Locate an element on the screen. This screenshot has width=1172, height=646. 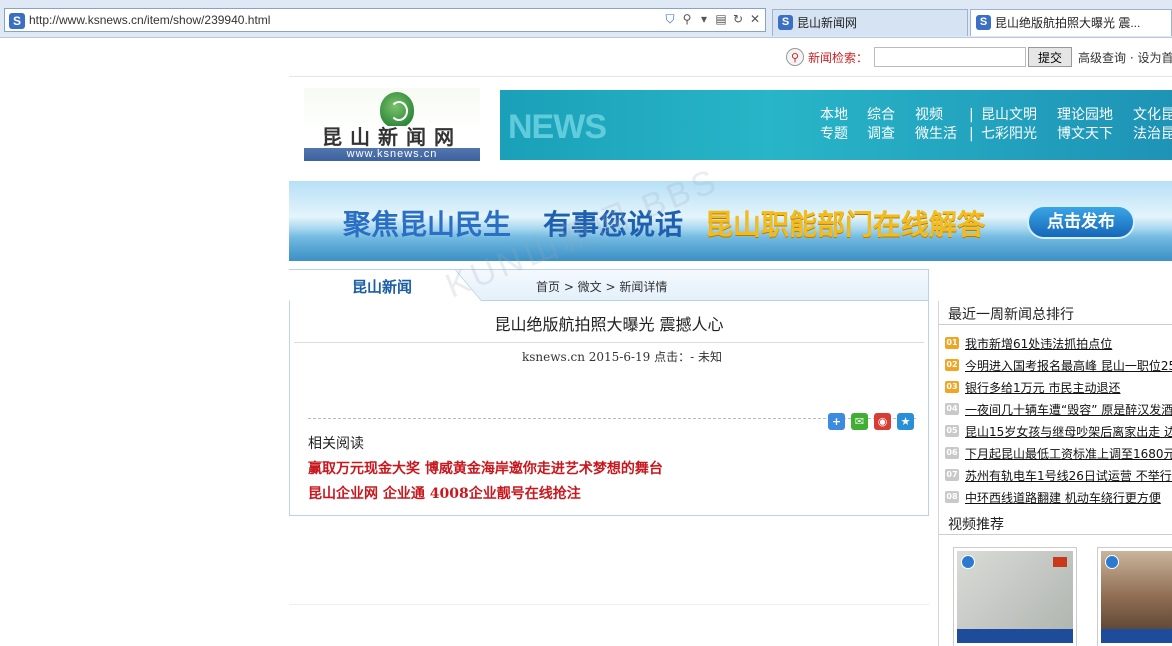
search-label: 新闻检索： is located at coordinates (838, 57).